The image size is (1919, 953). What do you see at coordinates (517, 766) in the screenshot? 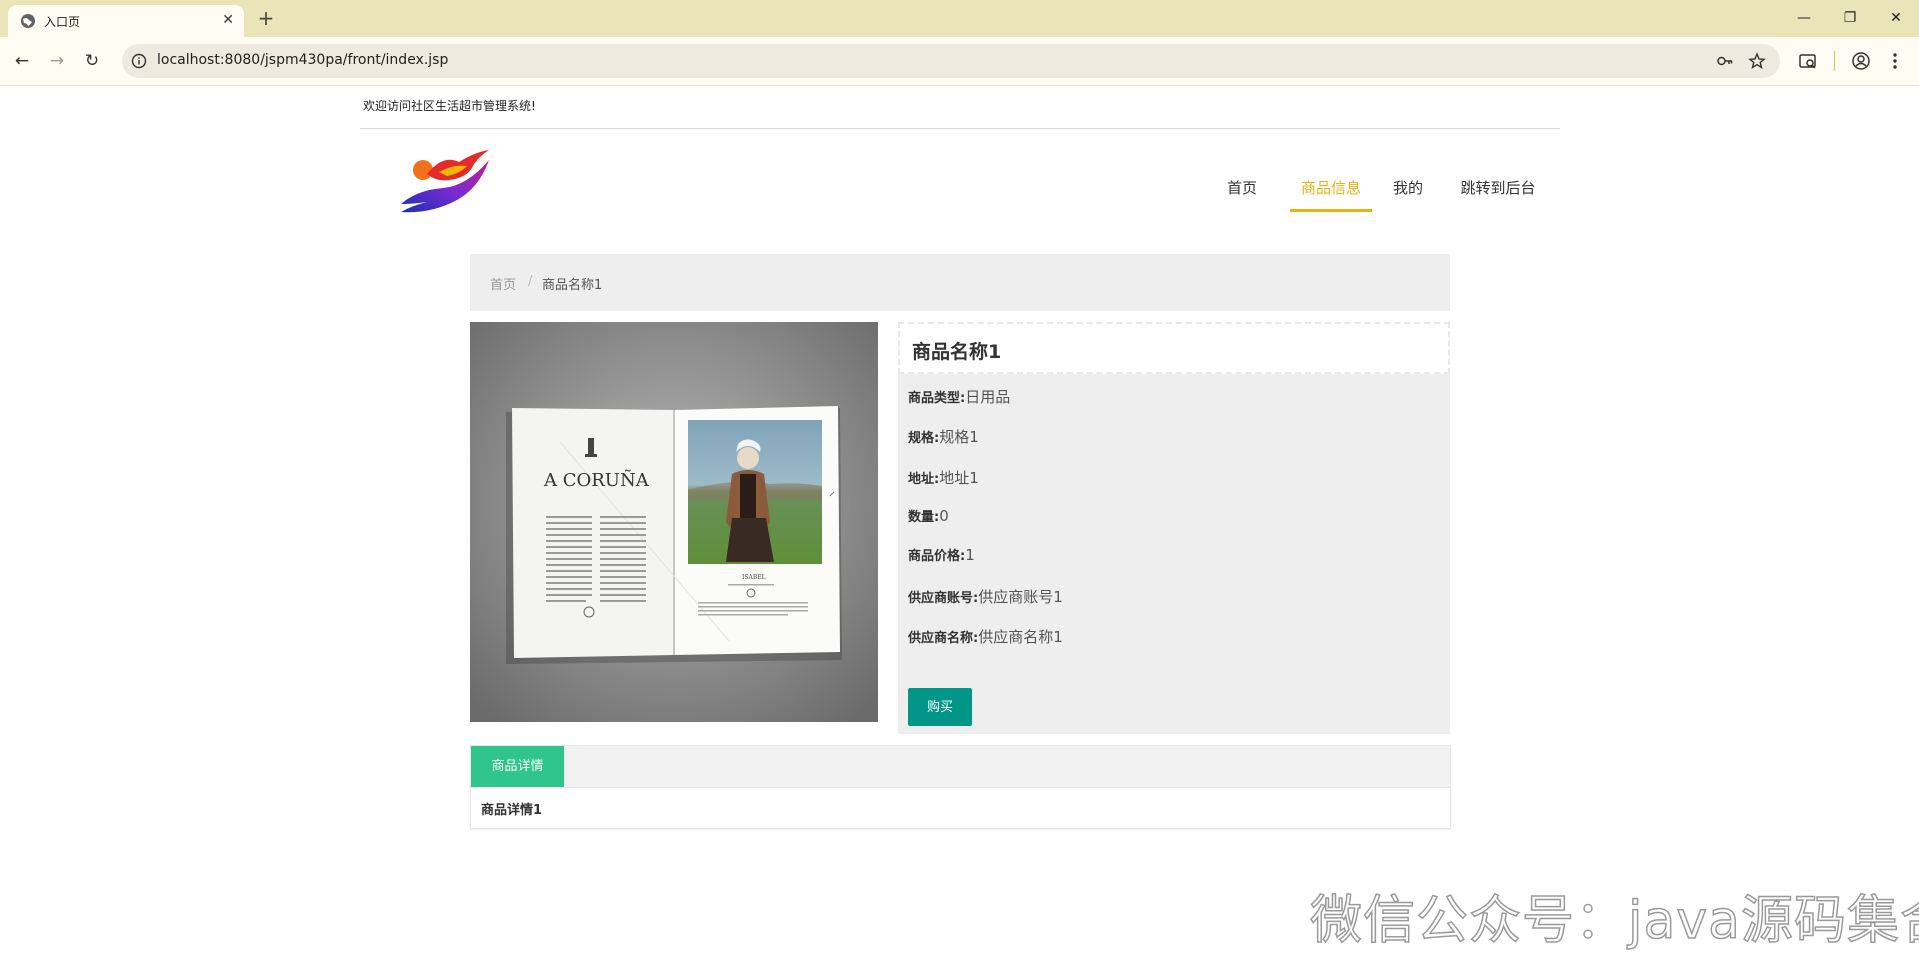
I see `tab-product-detail: 商品详情` at bounding box center [517, 766].